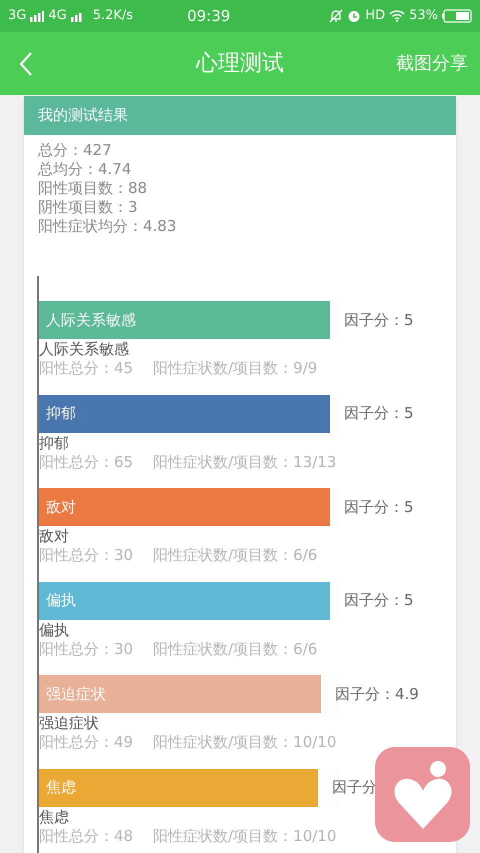  Describe the element at coordinates (377, 694) in the screenshot. I see `factor-score: 因子分：4.9` at that location.